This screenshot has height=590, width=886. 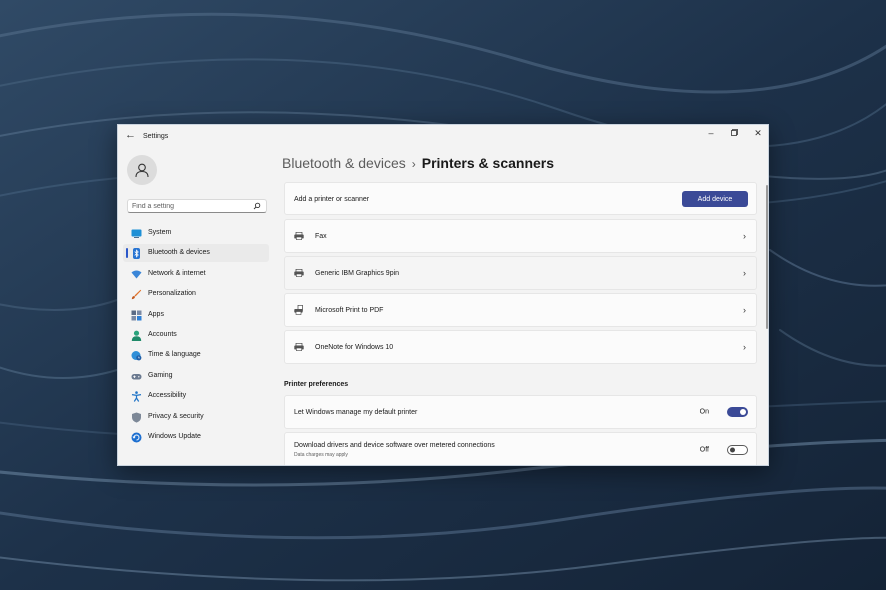 I want to click on back-arrow-icon: ←, so click(x=130, y=135).